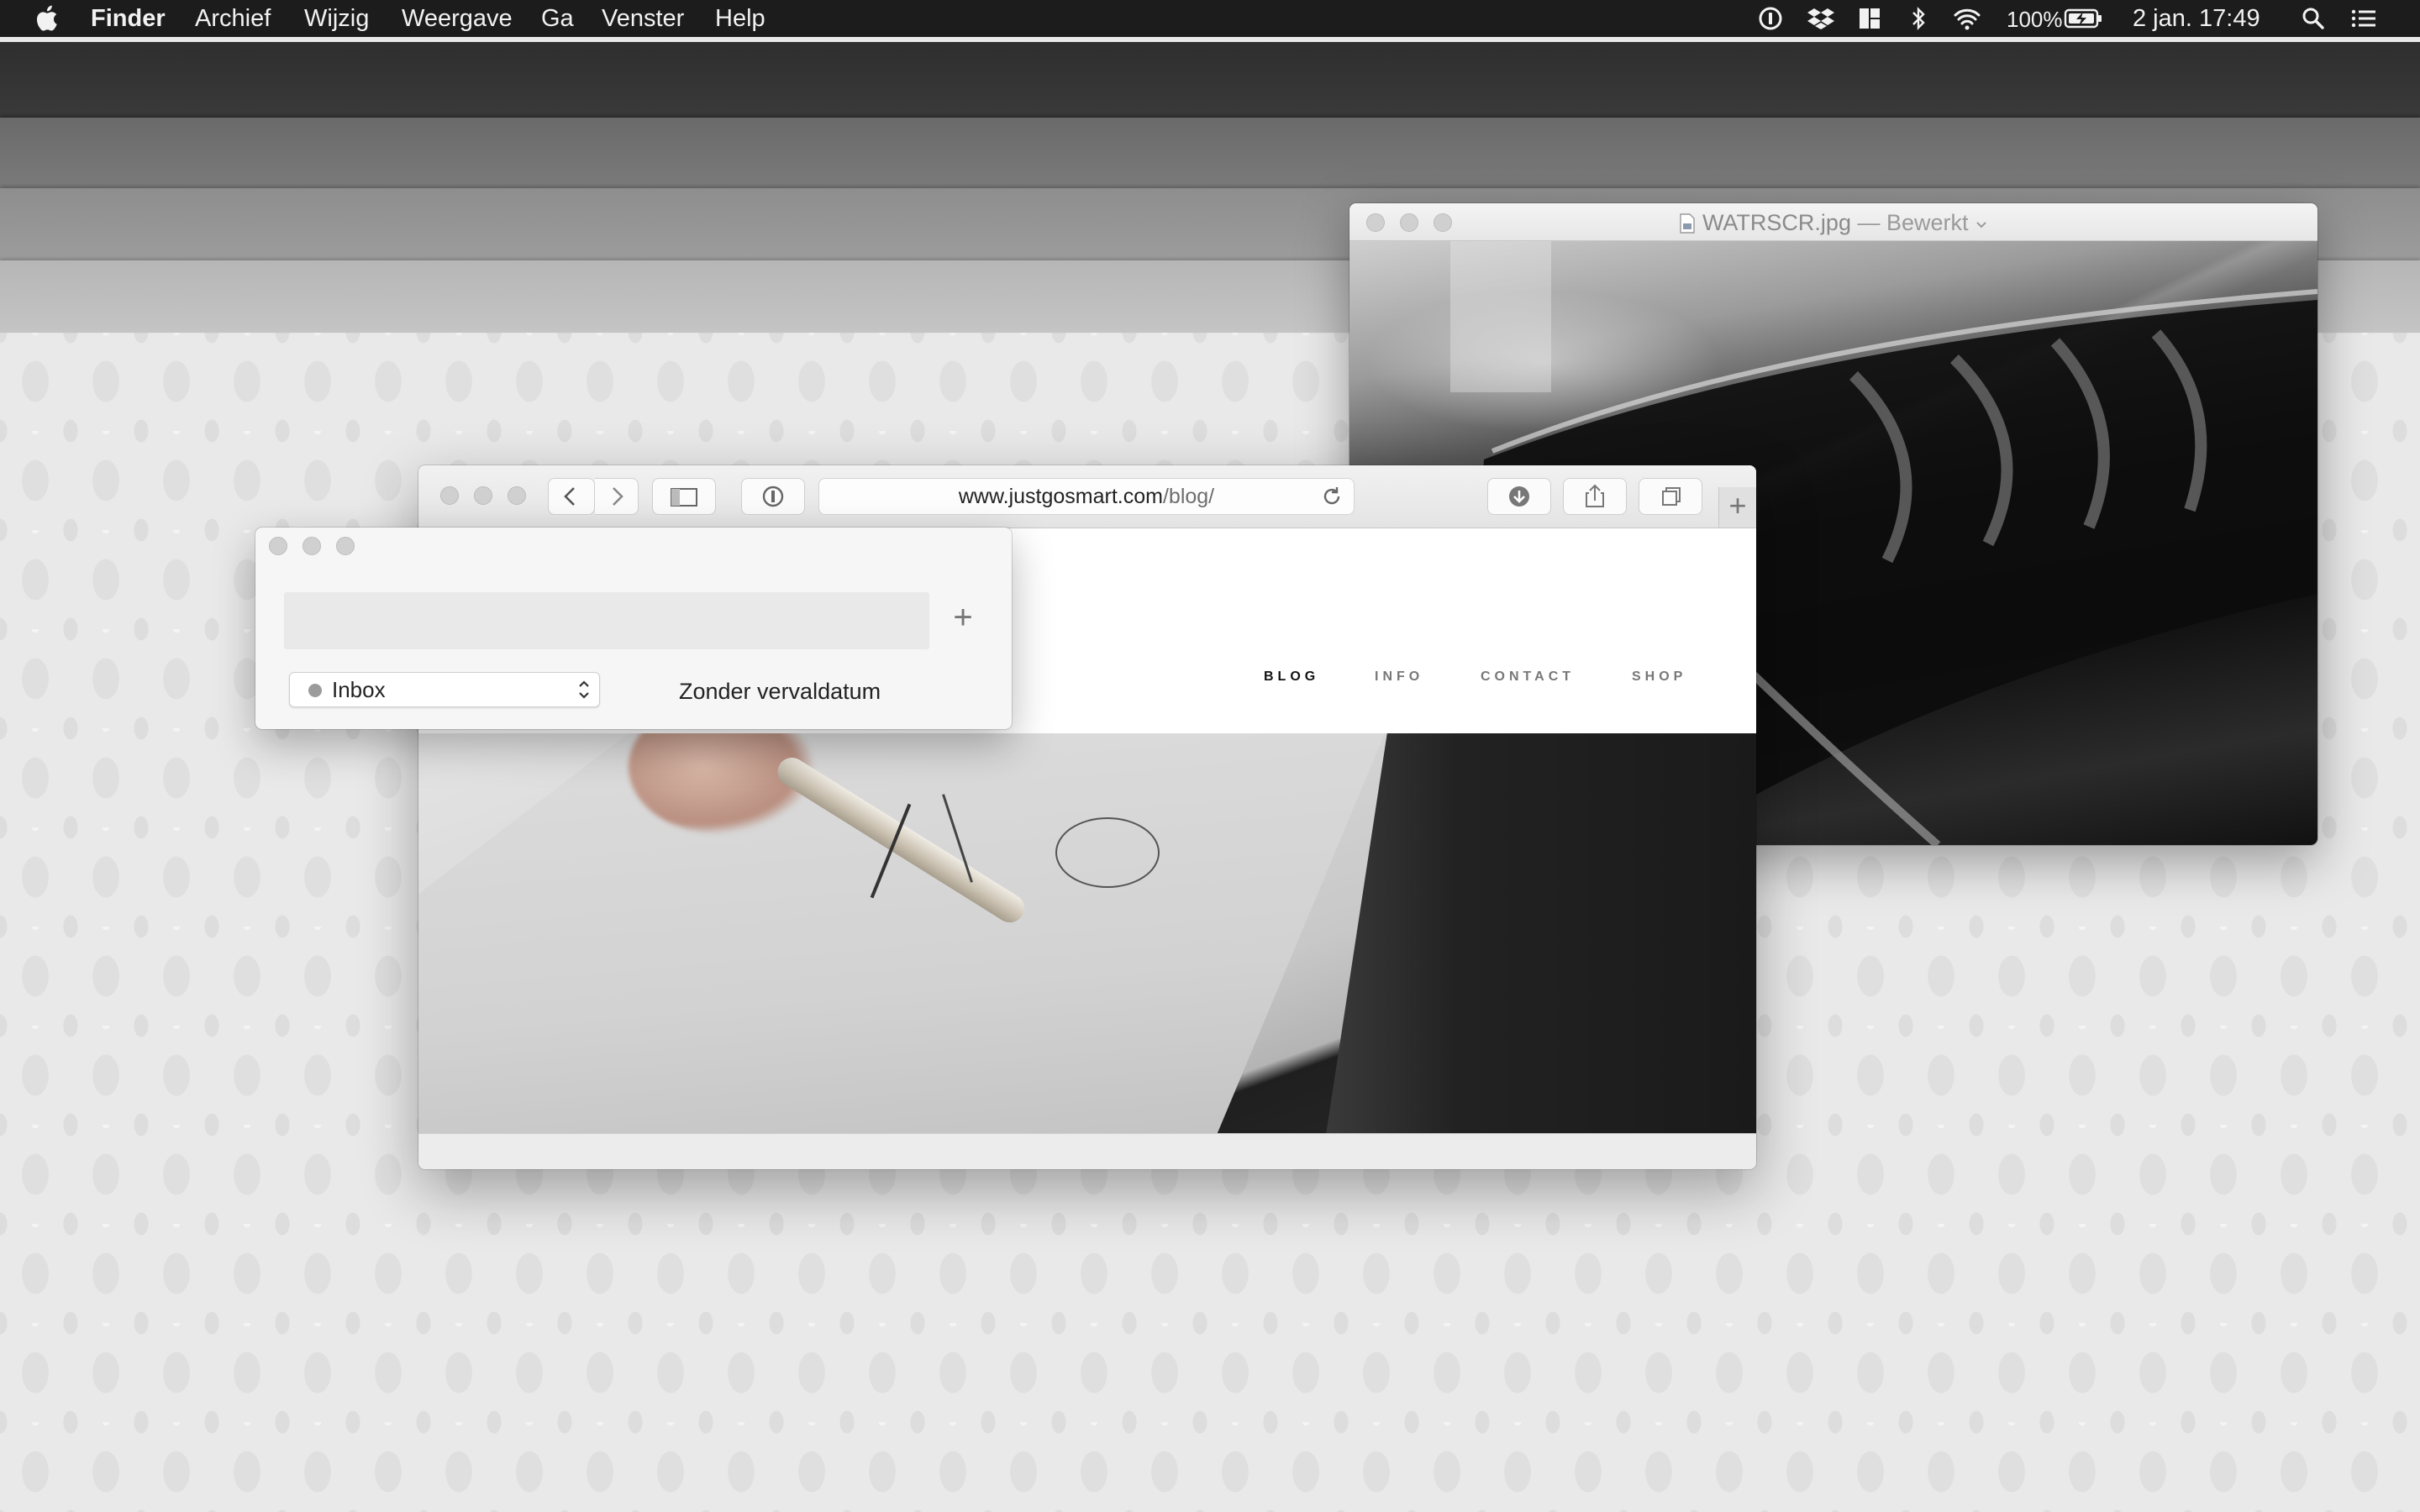  I want to click on reload-icon, so click(1332, 496).